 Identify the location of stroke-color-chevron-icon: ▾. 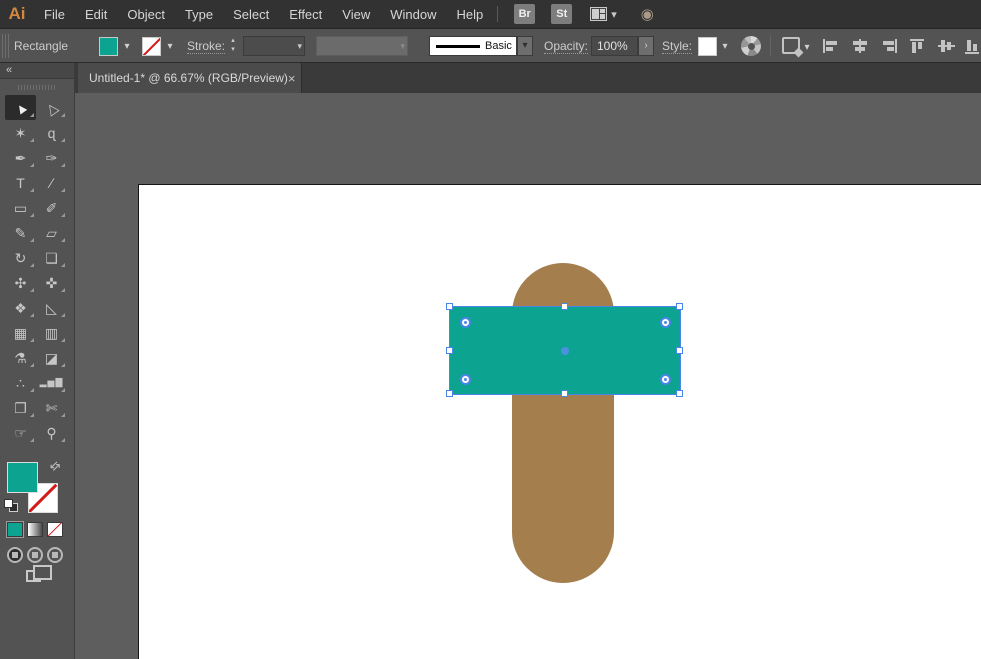
(170, 46).